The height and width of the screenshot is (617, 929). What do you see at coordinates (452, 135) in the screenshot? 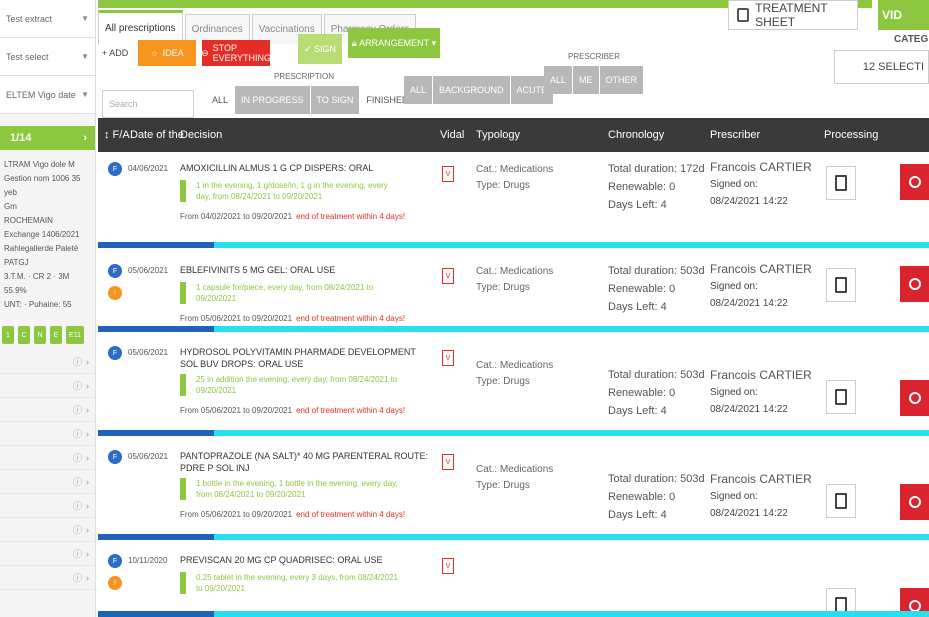
I see `column-header-vidal: Vidal` at bounding box center [452, 135].